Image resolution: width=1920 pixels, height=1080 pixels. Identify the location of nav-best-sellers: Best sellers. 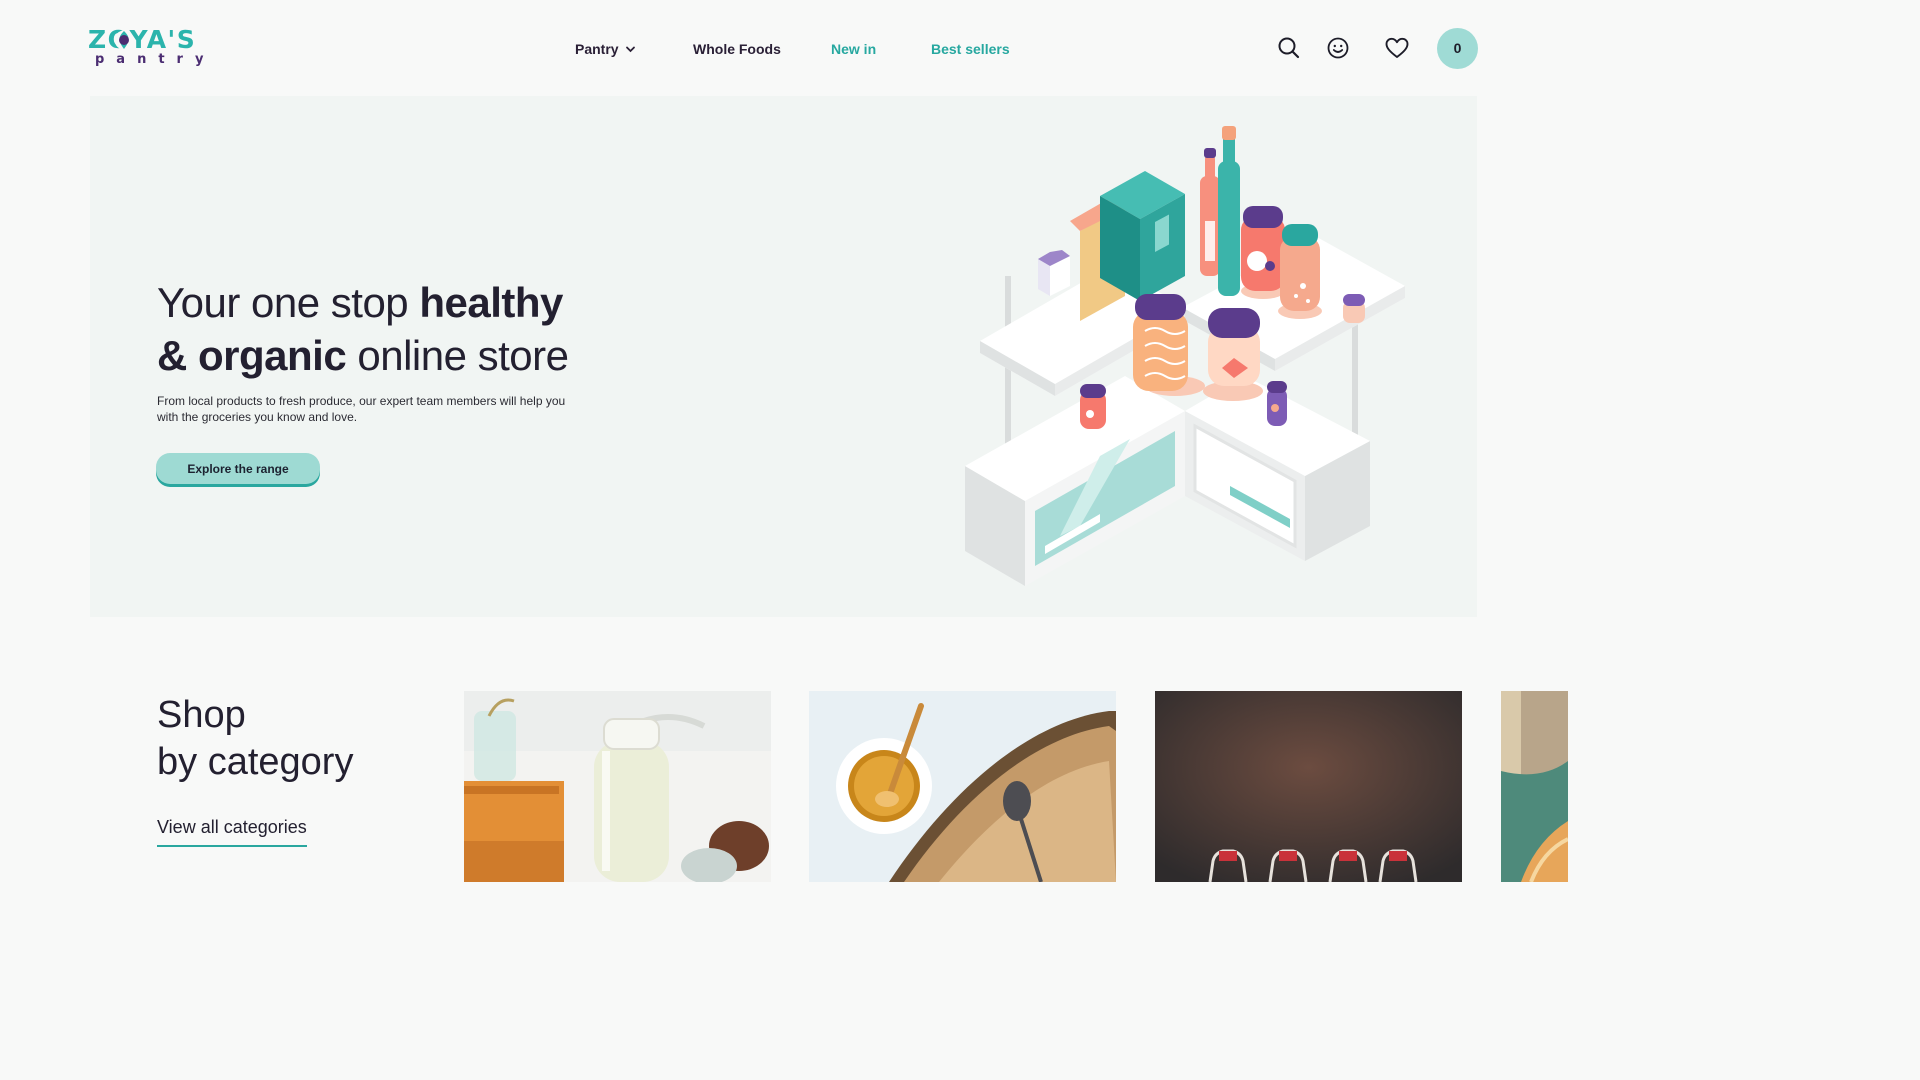
(970, 49).